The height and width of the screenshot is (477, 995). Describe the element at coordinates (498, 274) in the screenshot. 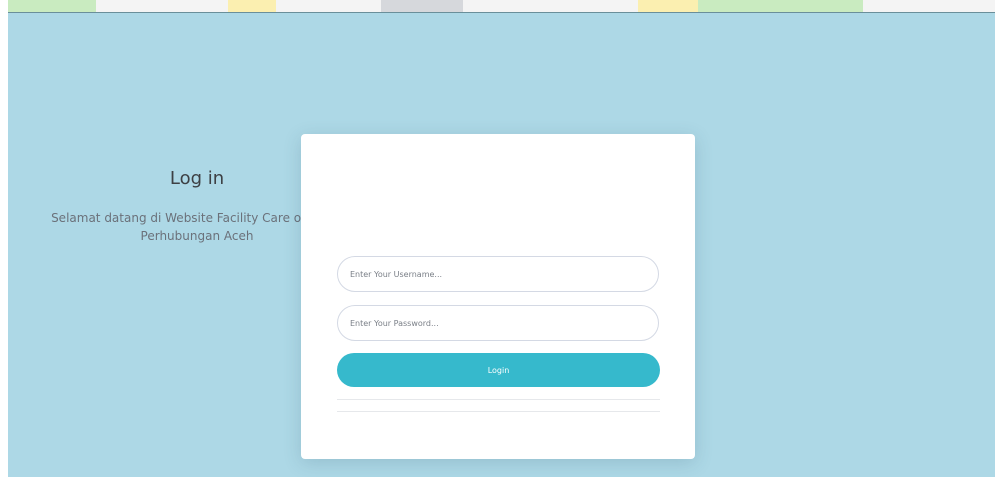

I see `username-input` at that location.